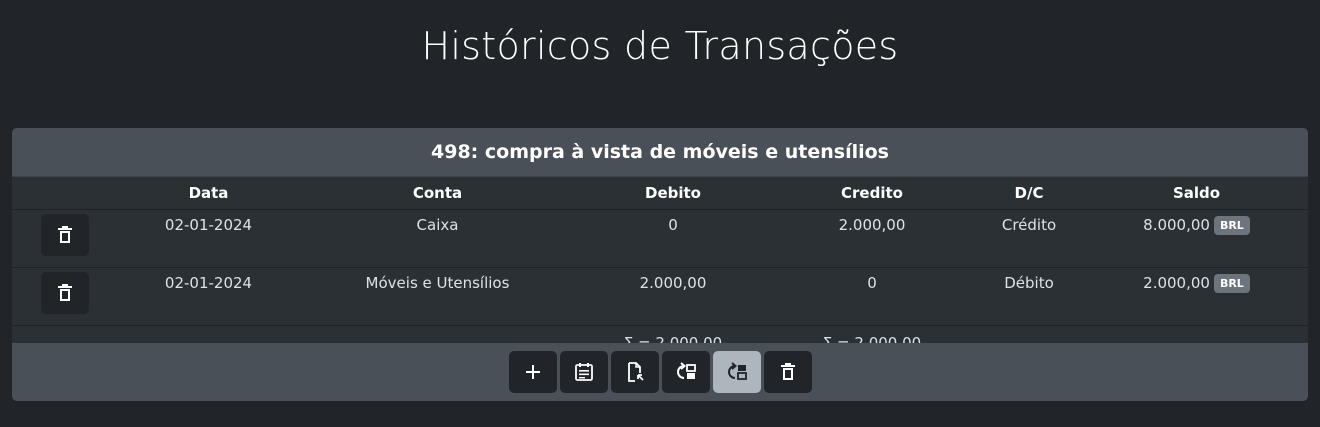 The height and width of the screenshot is (427, 1320). Describe the element at coordinates (1029, 238) in the screenshot. I see `cell-dc: Crédito` at that location.